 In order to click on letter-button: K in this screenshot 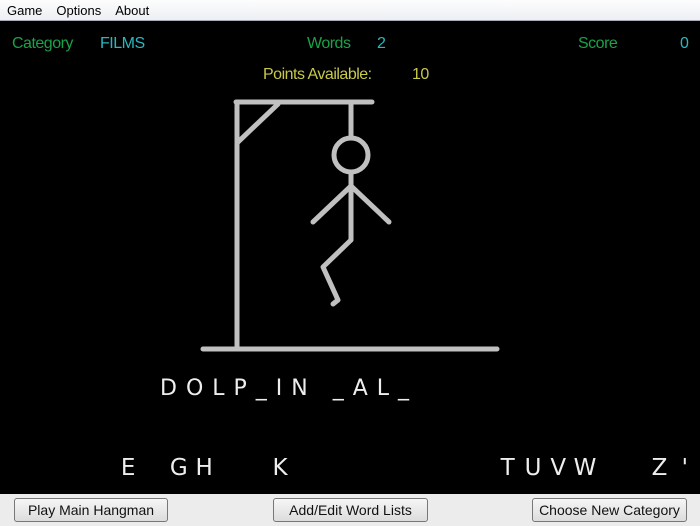, I will do `click(280, 468)`.